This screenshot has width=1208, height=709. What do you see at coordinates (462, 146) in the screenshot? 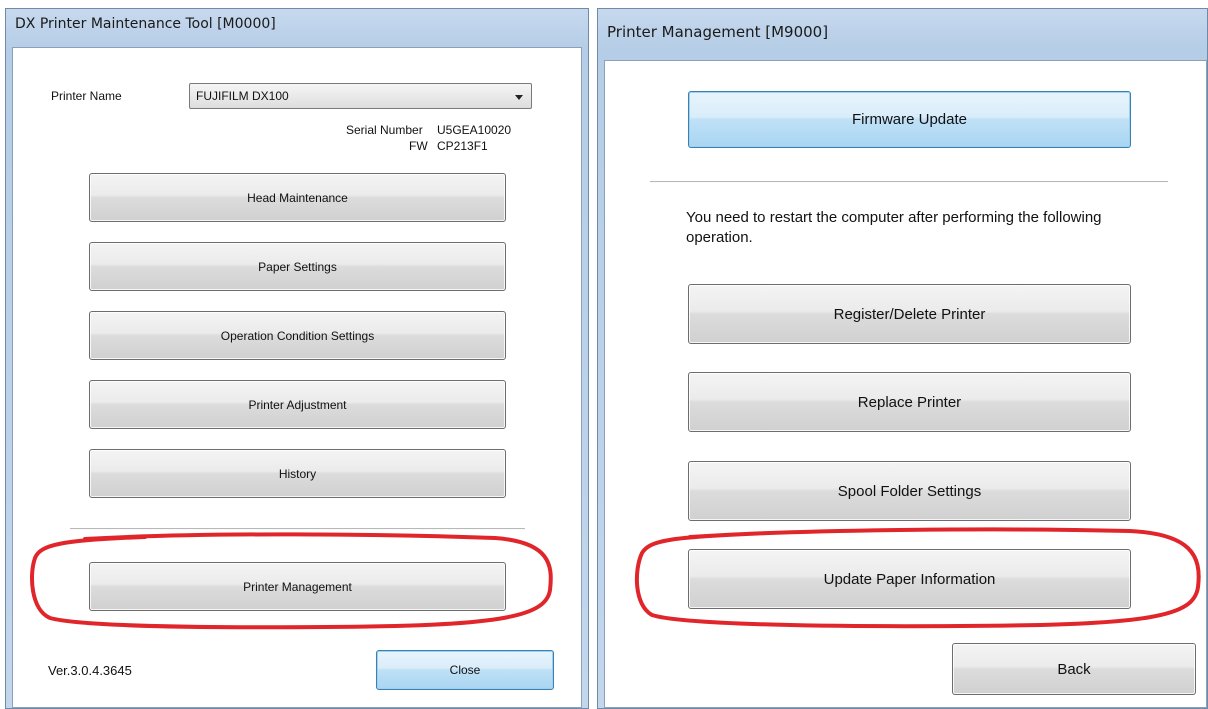
I see `fw-value: CP213F1` at bounding box center [462, 146].